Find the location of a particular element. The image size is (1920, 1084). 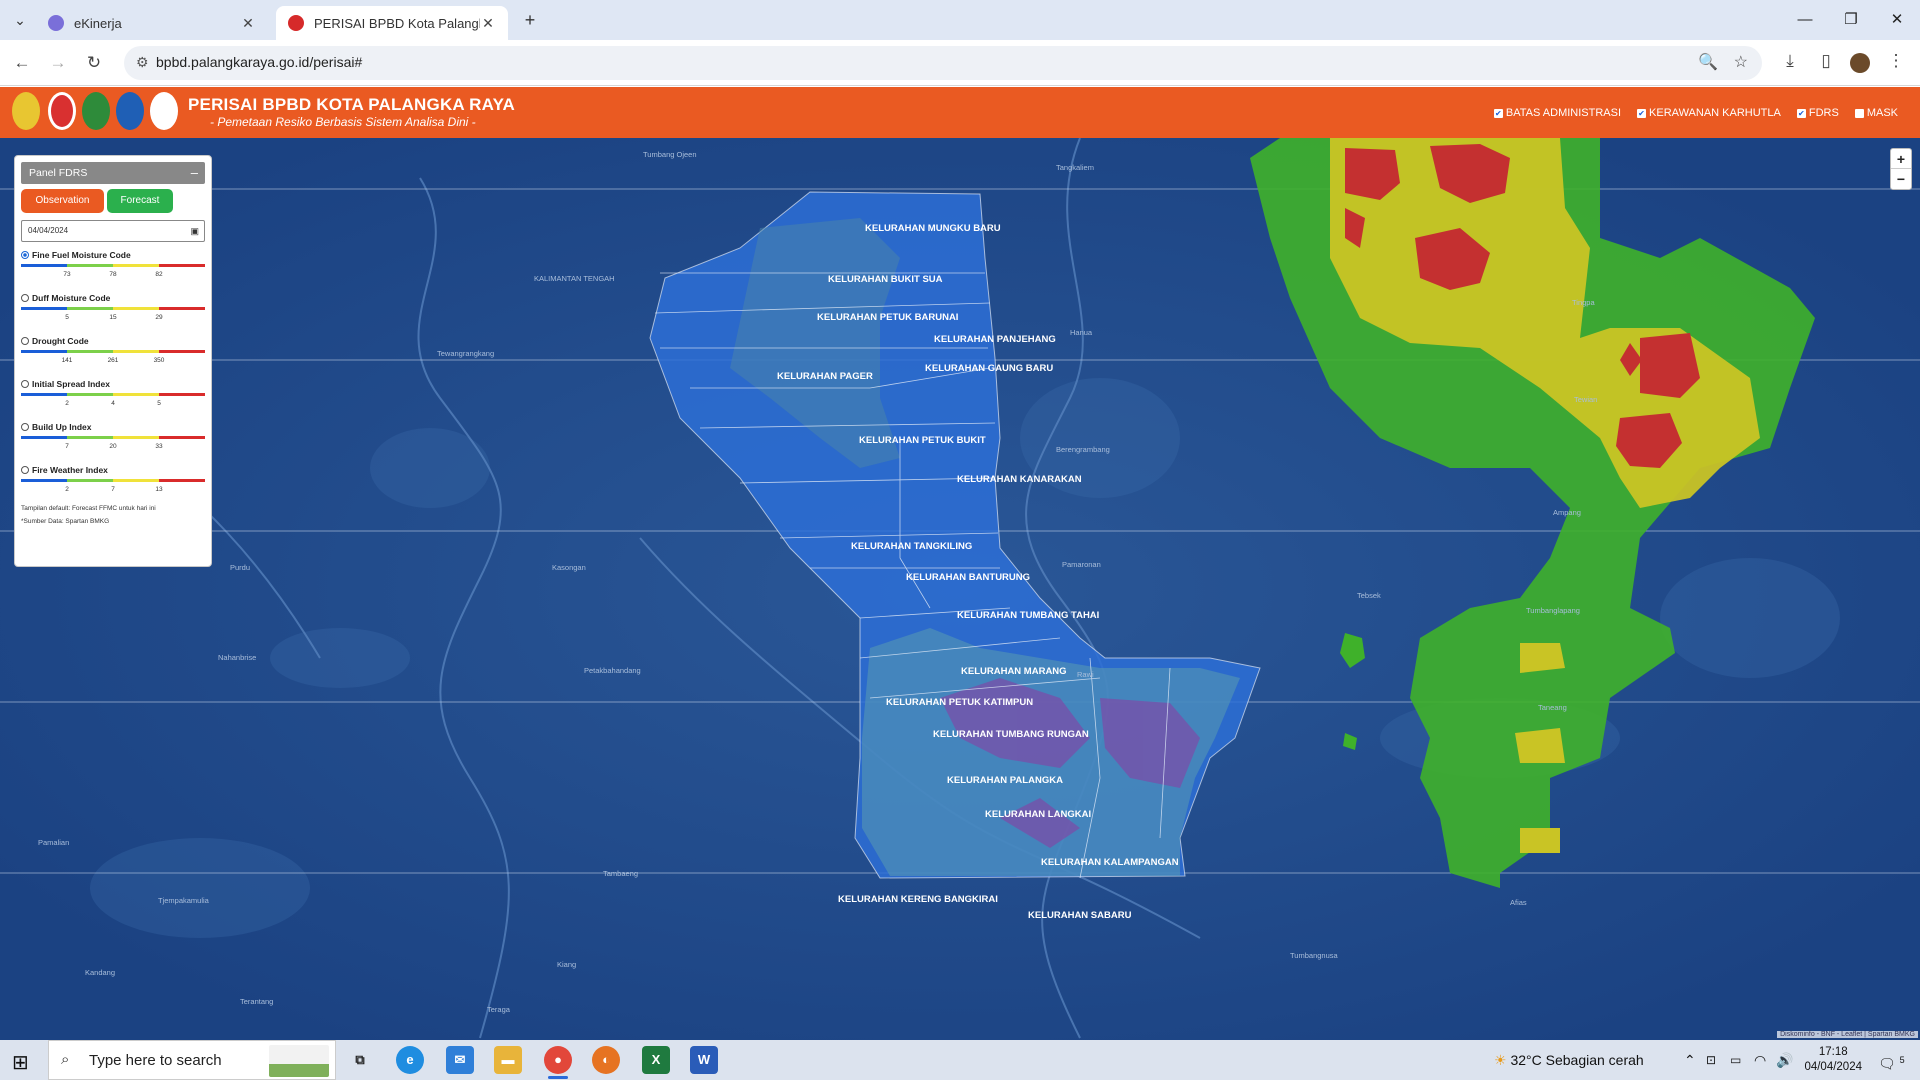

zoom-in-button: + is located at coordinates (1901, 159).